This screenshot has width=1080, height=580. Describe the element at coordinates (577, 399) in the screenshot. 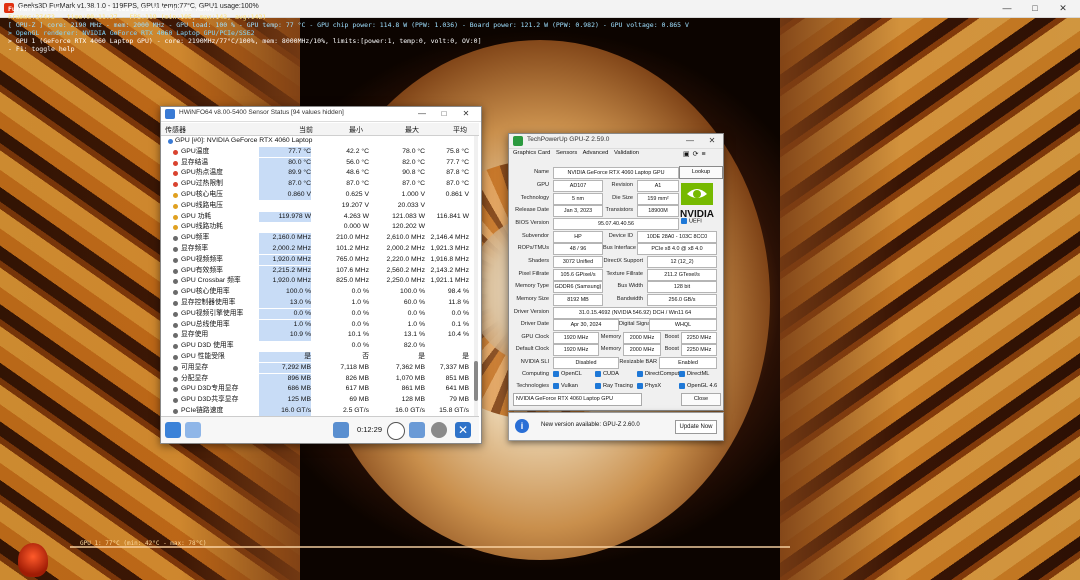

I see `gpu-select: NVIDIA GeForce RTX 4060 Laptop GPU` at that location.